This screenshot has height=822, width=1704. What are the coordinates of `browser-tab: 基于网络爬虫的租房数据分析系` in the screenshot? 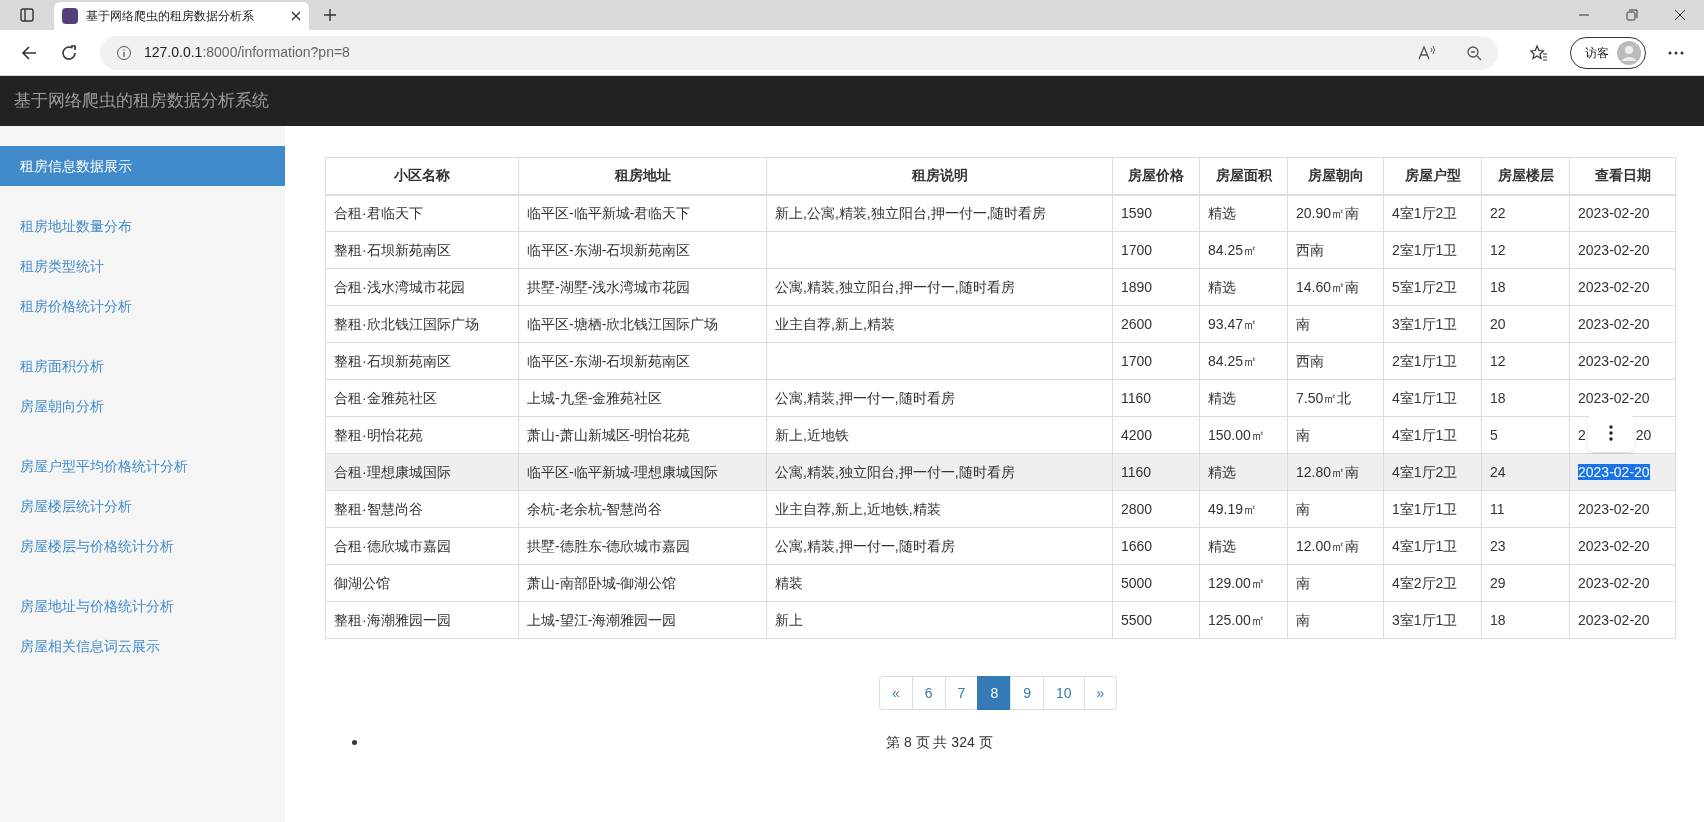 It's located at (181, 16).